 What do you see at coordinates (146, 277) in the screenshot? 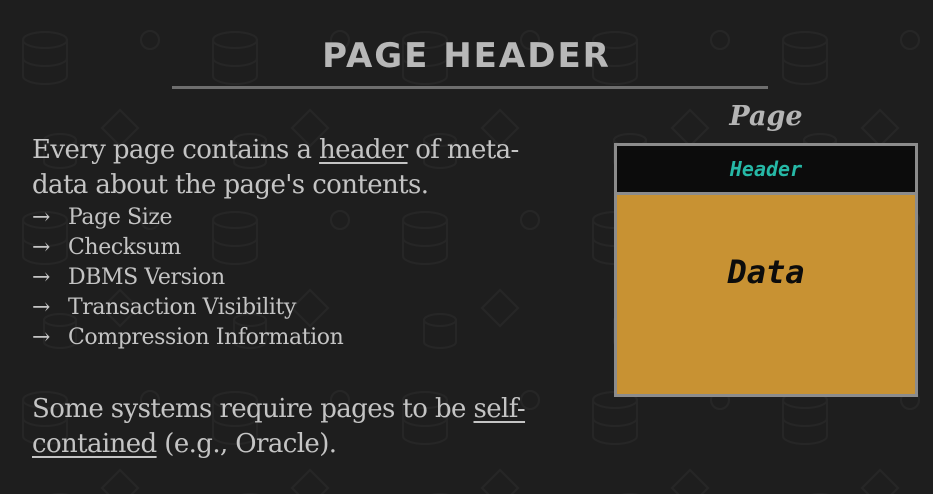
I see `list-item-label: DBMS Version` at bounding box center [146, 277].